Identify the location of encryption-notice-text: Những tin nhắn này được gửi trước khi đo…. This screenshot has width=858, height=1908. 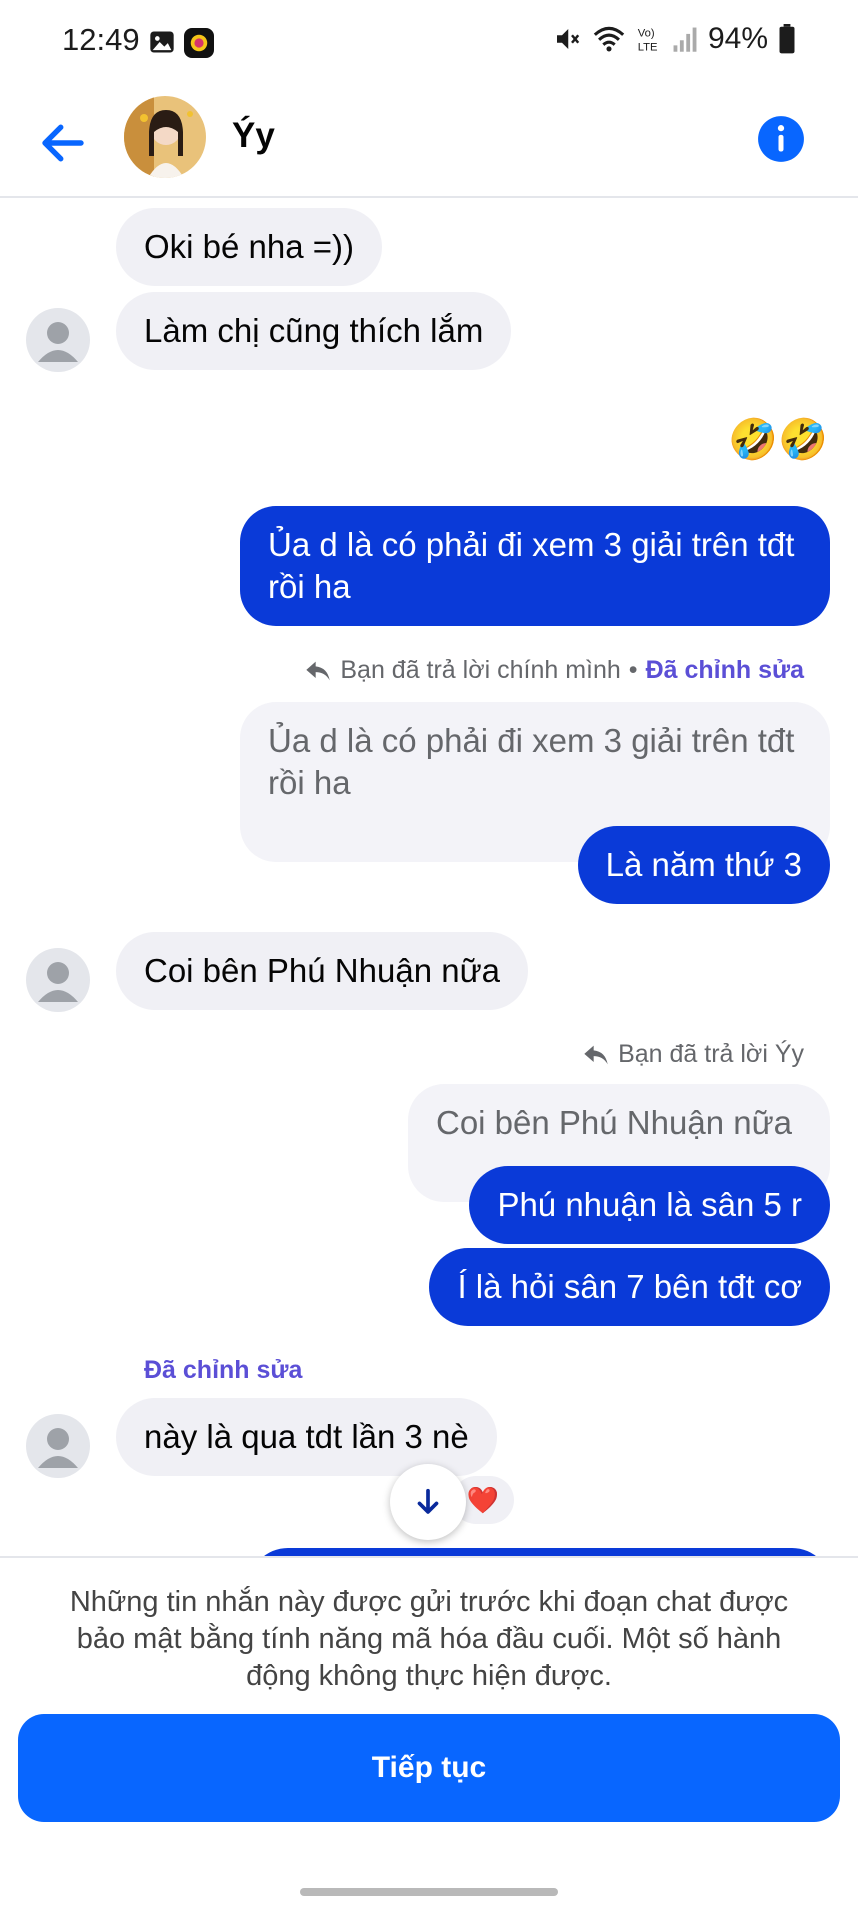
(429, 1639).